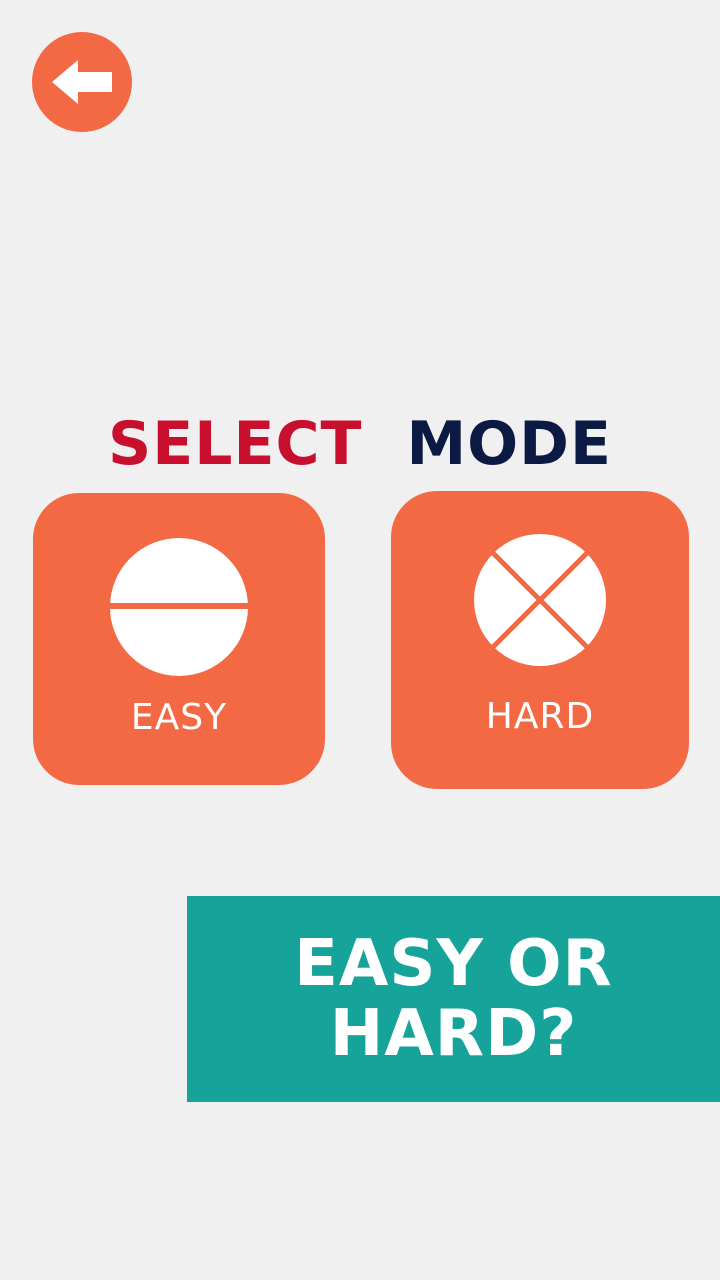 This screenshot has height=1280, width=720. I want to click on back-button, so click(82, 82).